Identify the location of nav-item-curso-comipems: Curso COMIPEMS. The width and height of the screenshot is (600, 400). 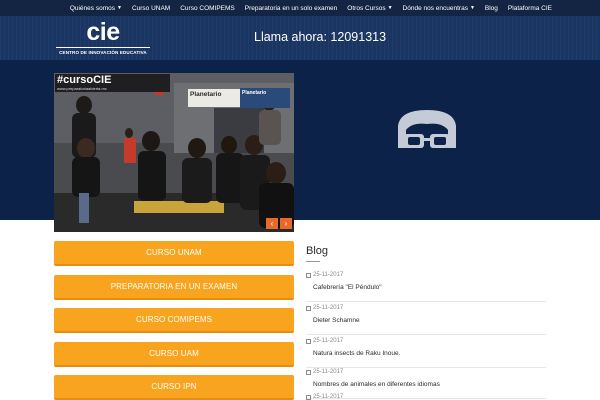
(207, 8).